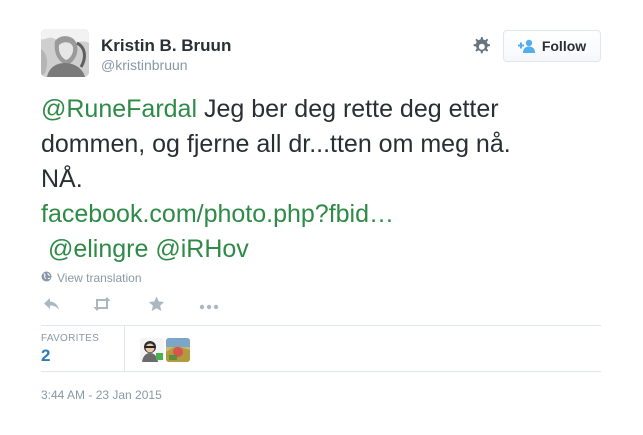  What do you see at coordinates (481, 46) in the screenshot?
I see `gear-icon` at bounding box center [481, 46].